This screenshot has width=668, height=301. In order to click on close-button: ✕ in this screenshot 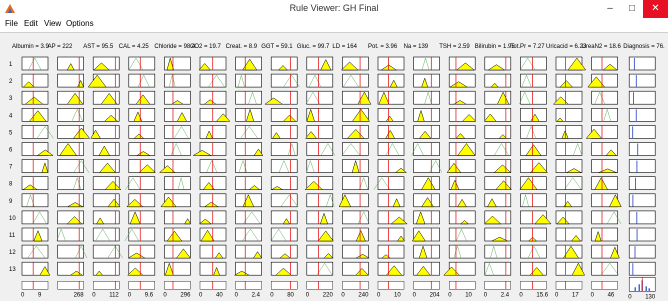, I will do `click(655, 9)`.